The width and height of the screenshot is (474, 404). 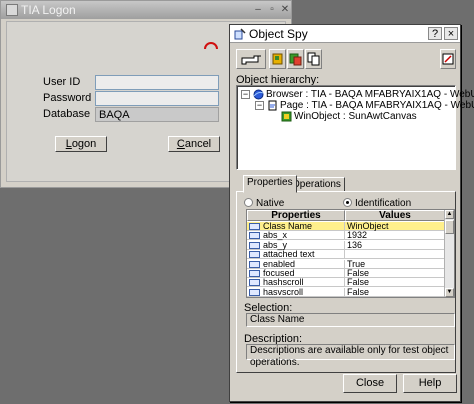 I want to click on cancel-button: Cancel, so click(x=194, y=144).